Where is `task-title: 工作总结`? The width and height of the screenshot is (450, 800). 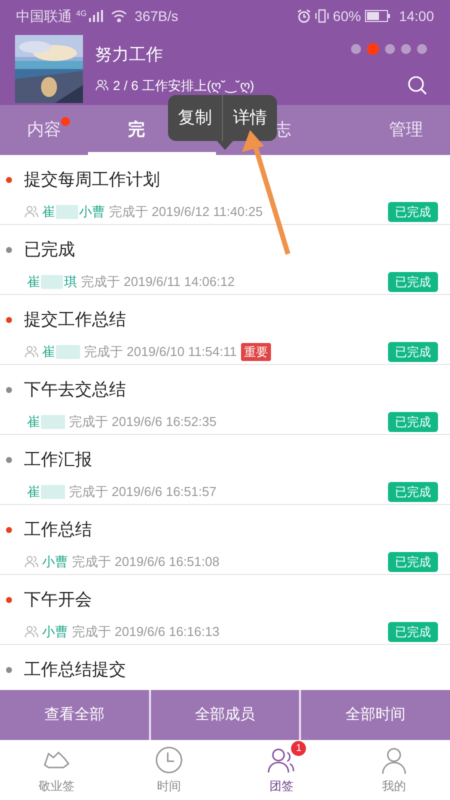 task-title: 工作总结 is located at coordinates (58, 529).